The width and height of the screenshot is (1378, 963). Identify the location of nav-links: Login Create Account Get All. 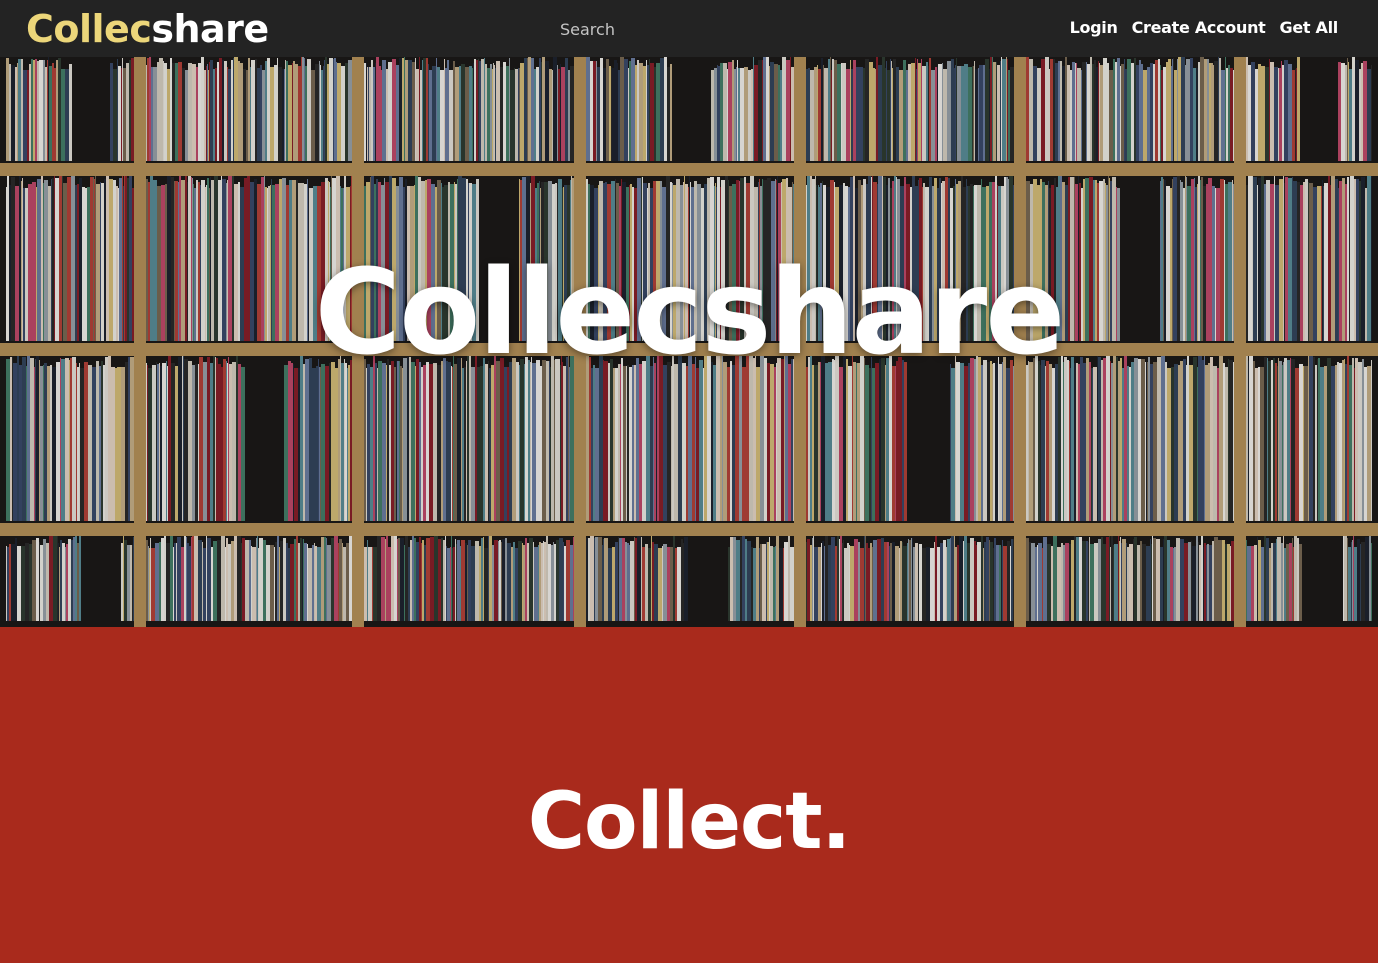
(1204, 27).